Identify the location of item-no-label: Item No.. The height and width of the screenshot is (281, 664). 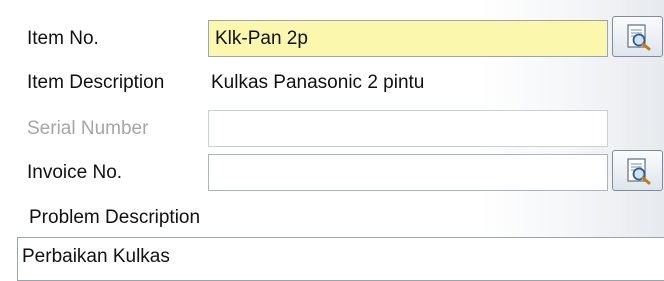
(63, 38).